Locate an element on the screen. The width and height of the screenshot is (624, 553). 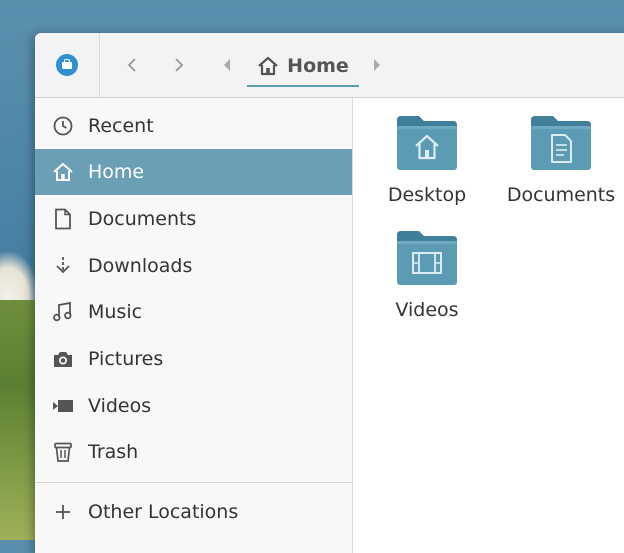
sidebar-item-label: Documents is located at coordinates (142, 219).